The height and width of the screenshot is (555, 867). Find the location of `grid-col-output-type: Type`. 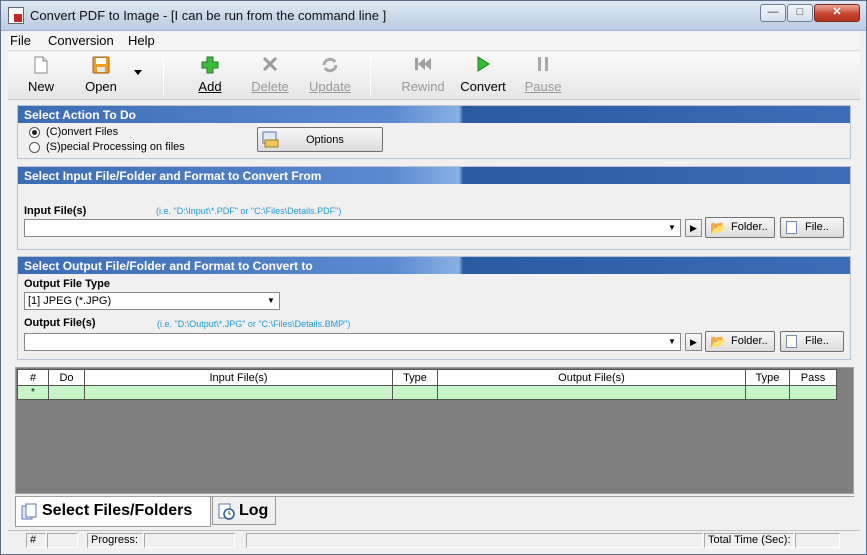

grid-col-output-type: Type is located at coordinates (767, 377).